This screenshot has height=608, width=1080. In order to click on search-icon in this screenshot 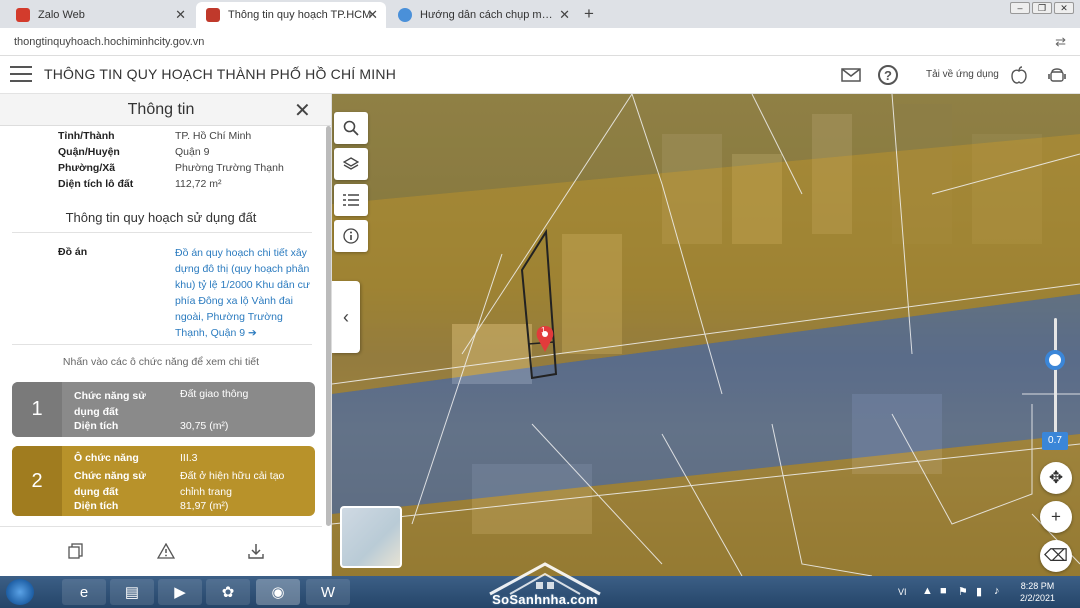, I will do `click(351, 128)`.